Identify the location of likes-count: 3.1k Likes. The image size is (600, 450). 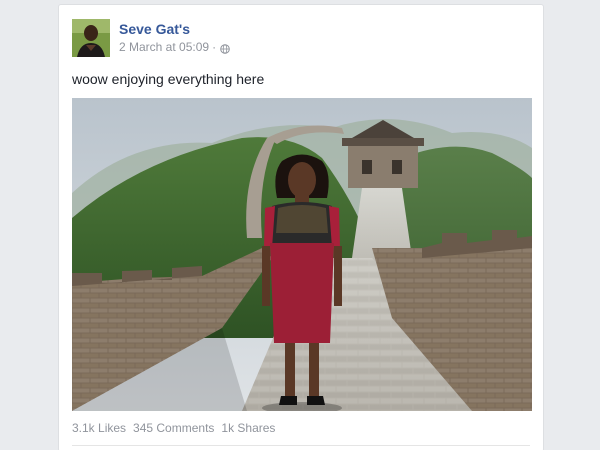
(99, 428).